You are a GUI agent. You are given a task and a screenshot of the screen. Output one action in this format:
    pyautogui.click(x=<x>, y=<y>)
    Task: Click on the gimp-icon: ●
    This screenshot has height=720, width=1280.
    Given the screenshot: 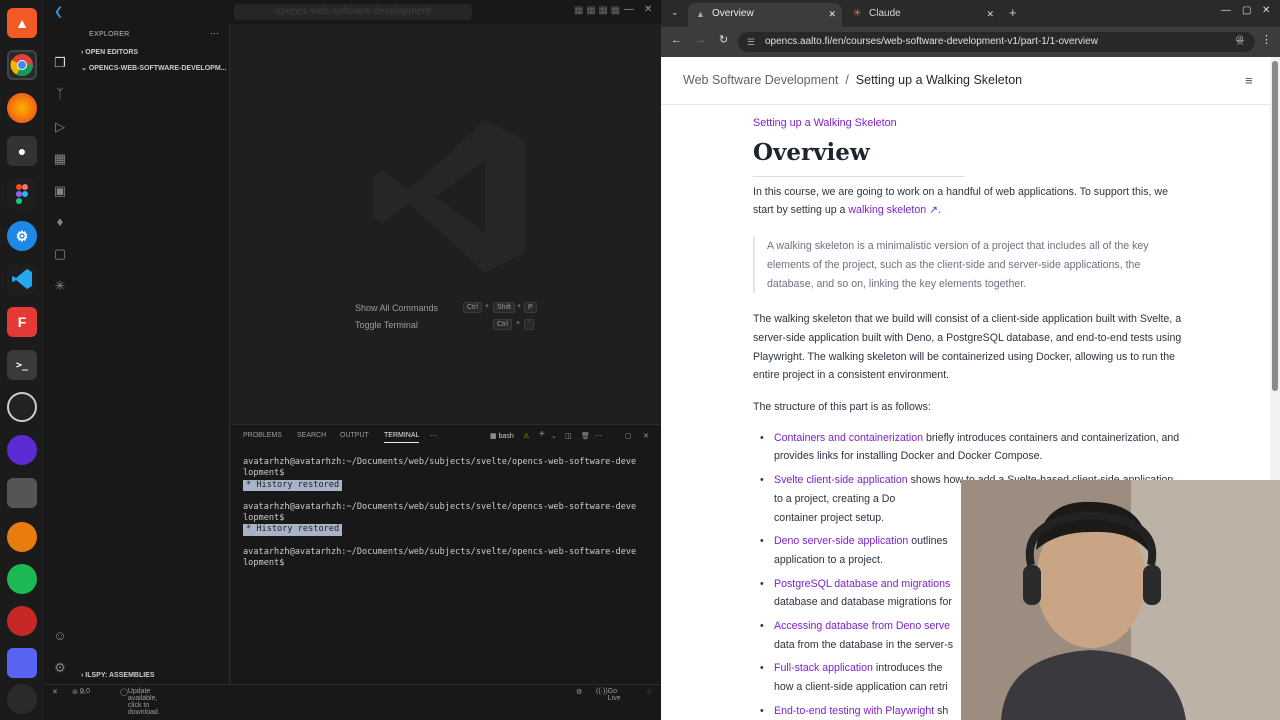 What is the action you would take?
    pyautogui.click(x=22, y=151)
    